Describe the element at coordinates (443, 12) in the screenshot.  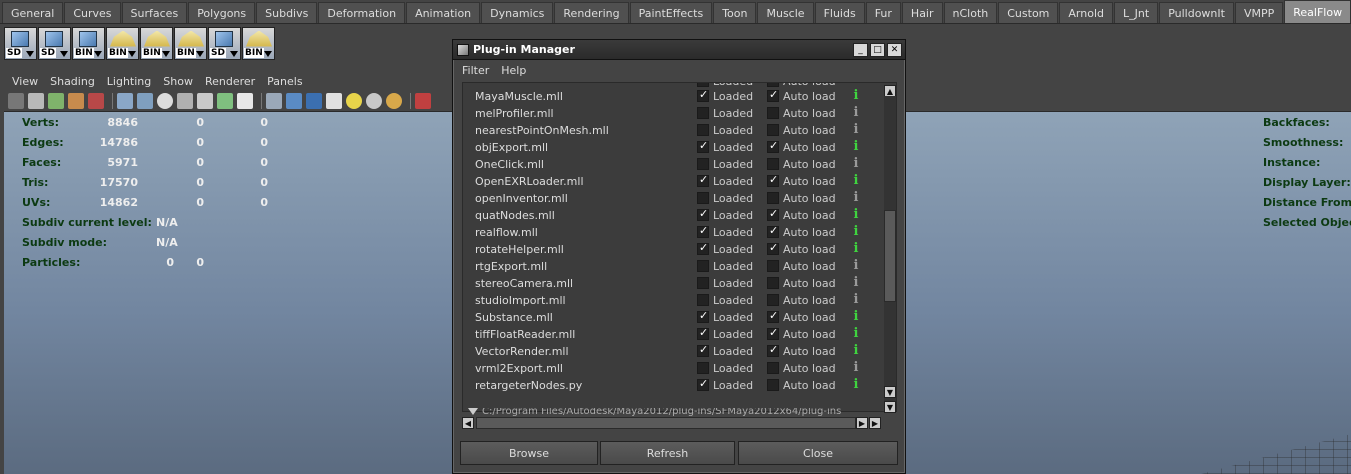
I see `shelf-tab-animation: Animation` at that location.